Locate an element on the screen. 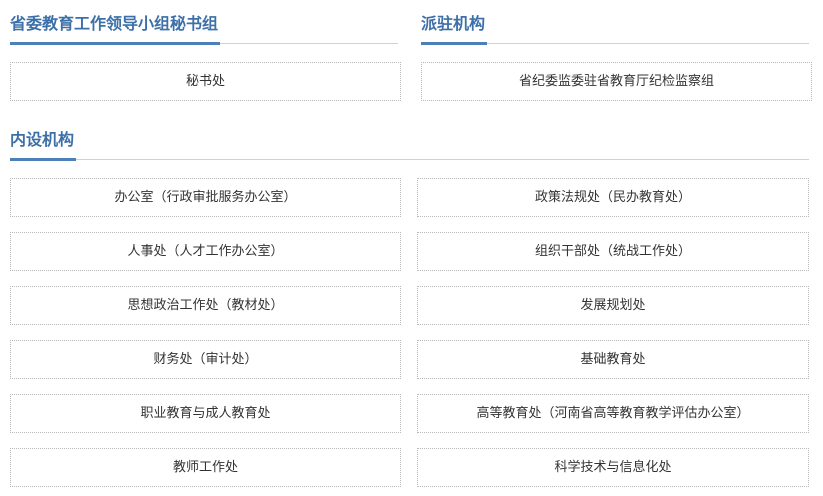 This screenshot has height=496, width=823. org-link-secretariat: 秘书处 is located at coordinates (205, 81).